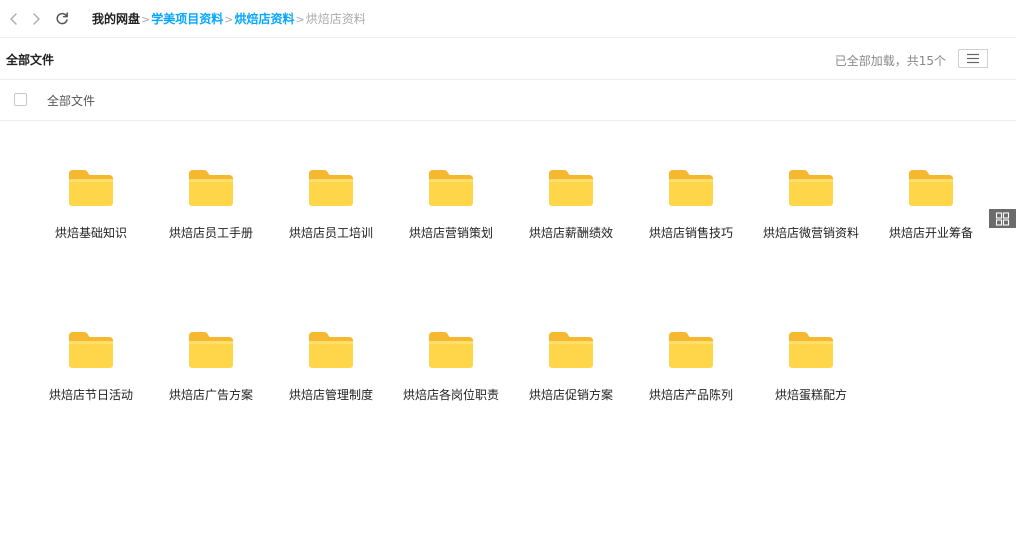  What do you see at coordinates (508, 19) in the screenshot?
I see `top-navigation-bar: 我的网盘>学美项目资料>烘焙店资料>烘焙店资料` at bounding box center [508, 19].